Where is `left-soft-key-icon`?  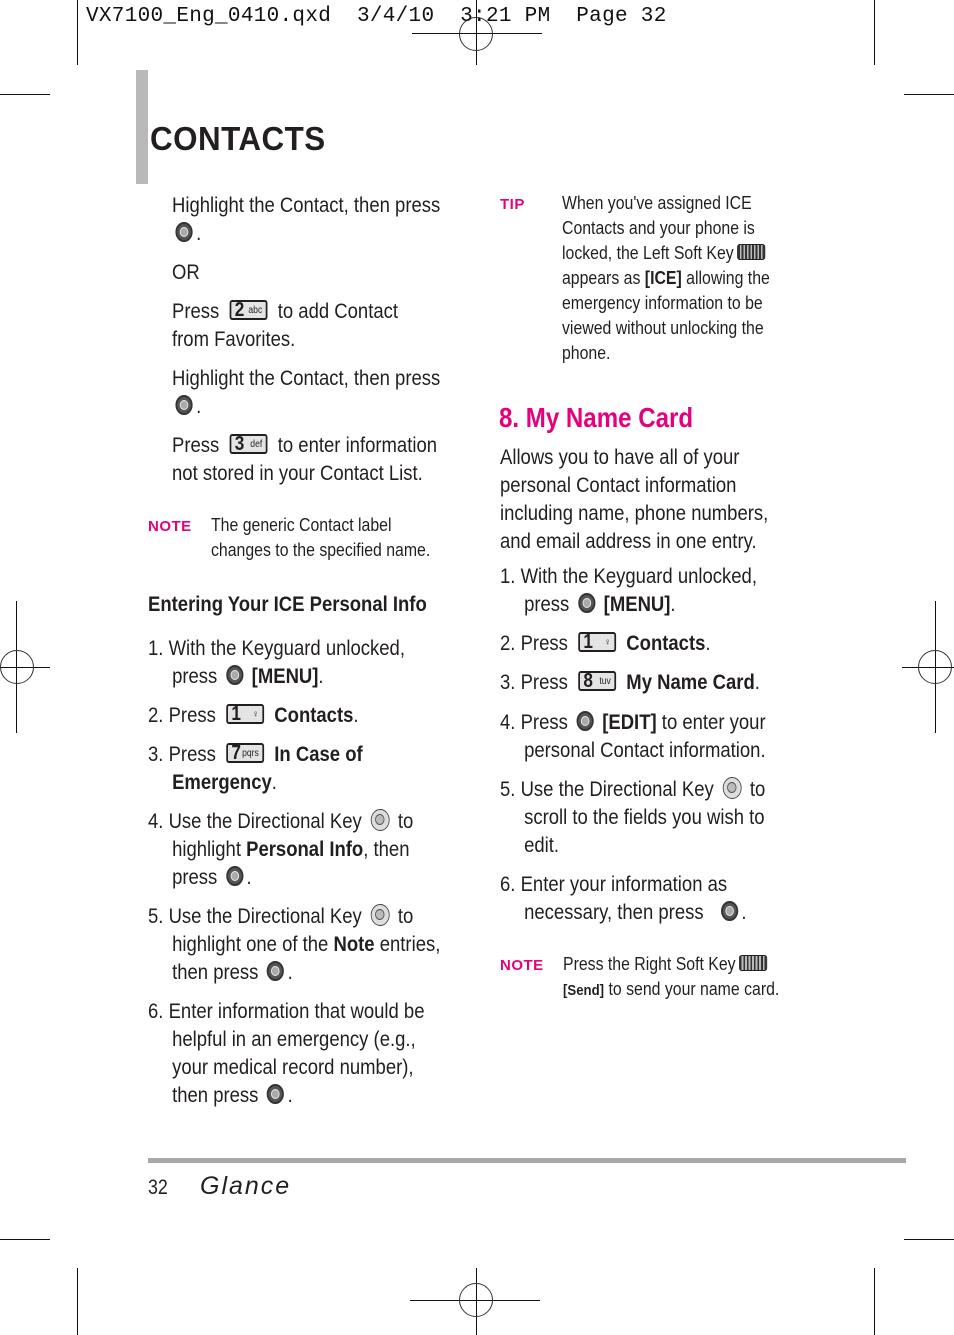 left-soft-key-icon is located at coordinates (751, 252).